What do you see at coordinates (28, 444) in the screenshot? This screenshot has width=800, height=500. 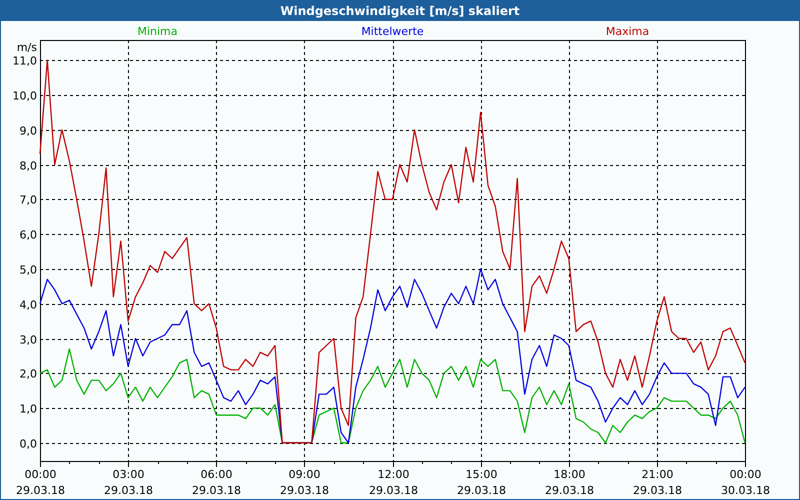 I see `axis-tick-label: 0,0` at bounding box center [28, 444].